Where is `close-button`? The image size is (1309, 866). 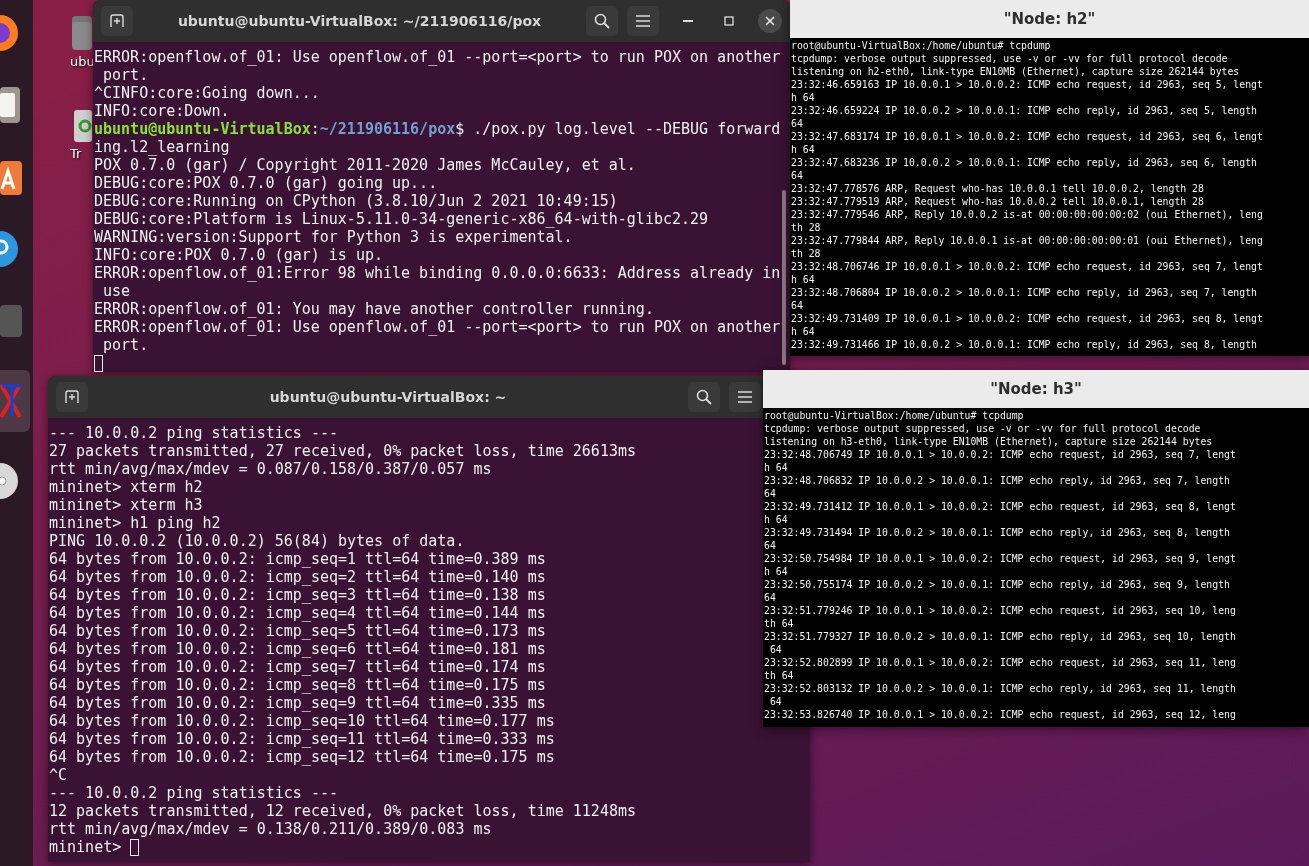
close-button is located at coordinates (770, 21).